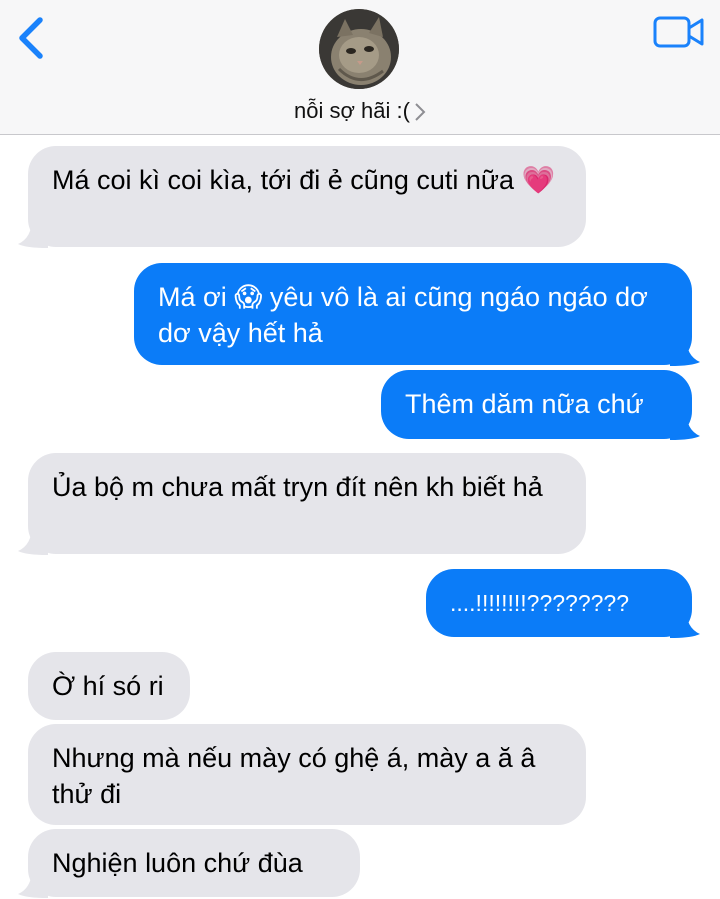 This screenshot has width=720, height=899. What do you see at coordinates (420, 112) in the screenshot?
I see `chevron-right-icon` at bounding box center [420, 112].